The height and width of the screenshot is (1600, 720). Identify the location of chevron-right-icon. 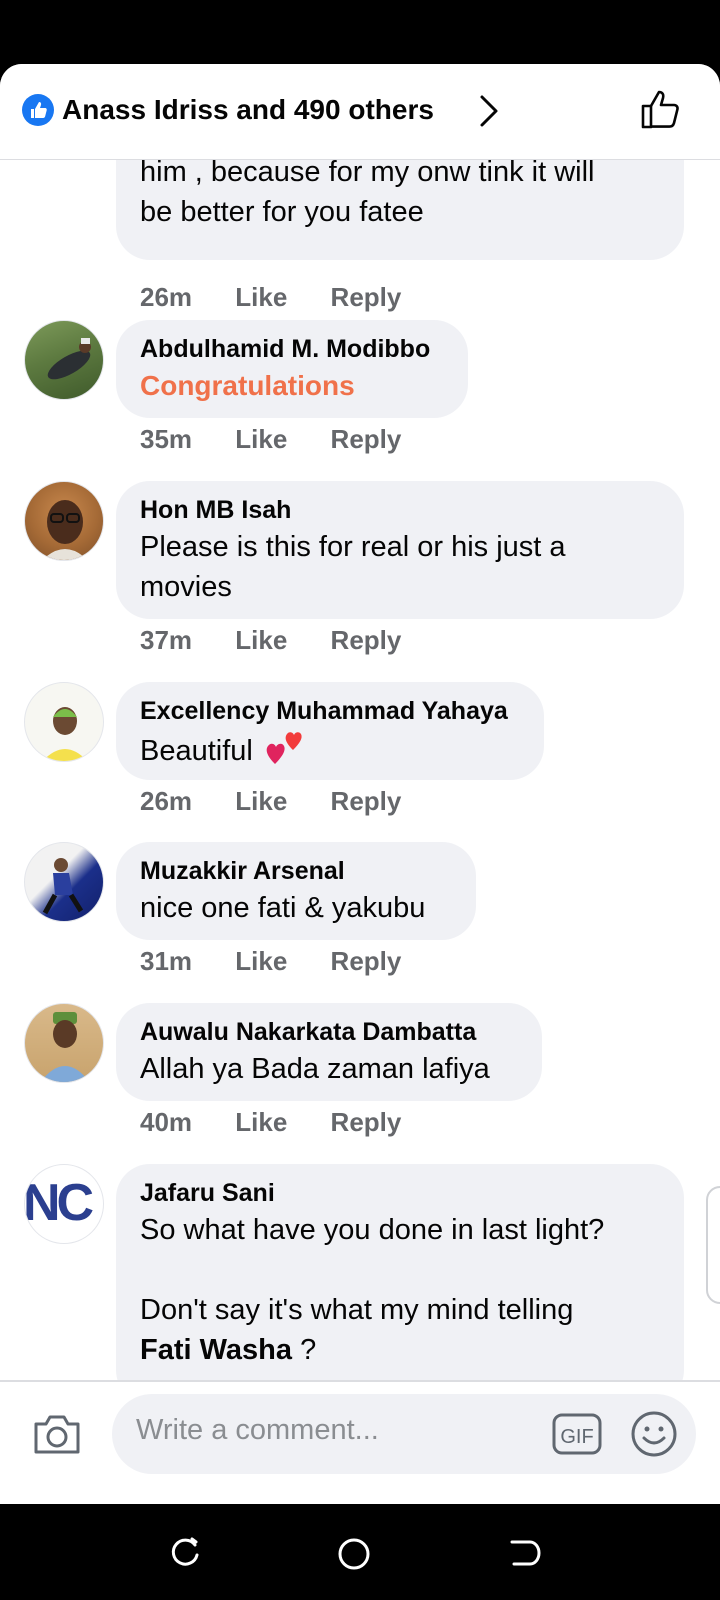
(489, 111).